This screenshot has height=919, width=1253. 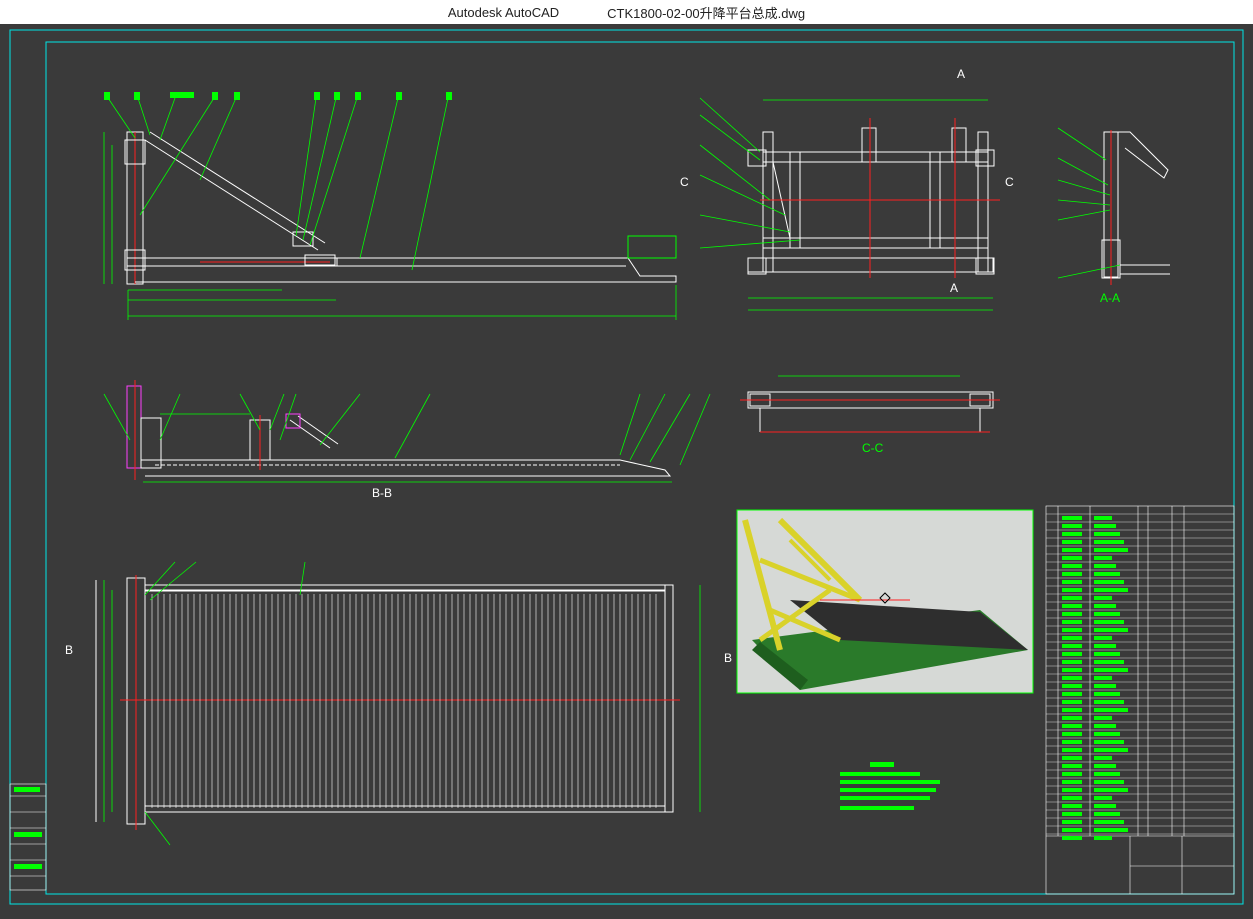 I want to click on plan-view, so click(x=387, y=702).